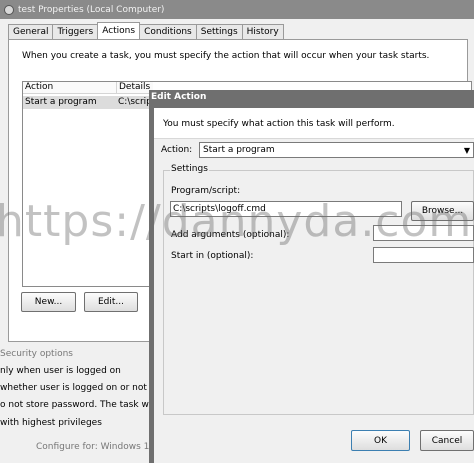  Describe the element at coordinates (239, 150) in the screenshot. I see `action-dropdown-value: Start a program` at that location.